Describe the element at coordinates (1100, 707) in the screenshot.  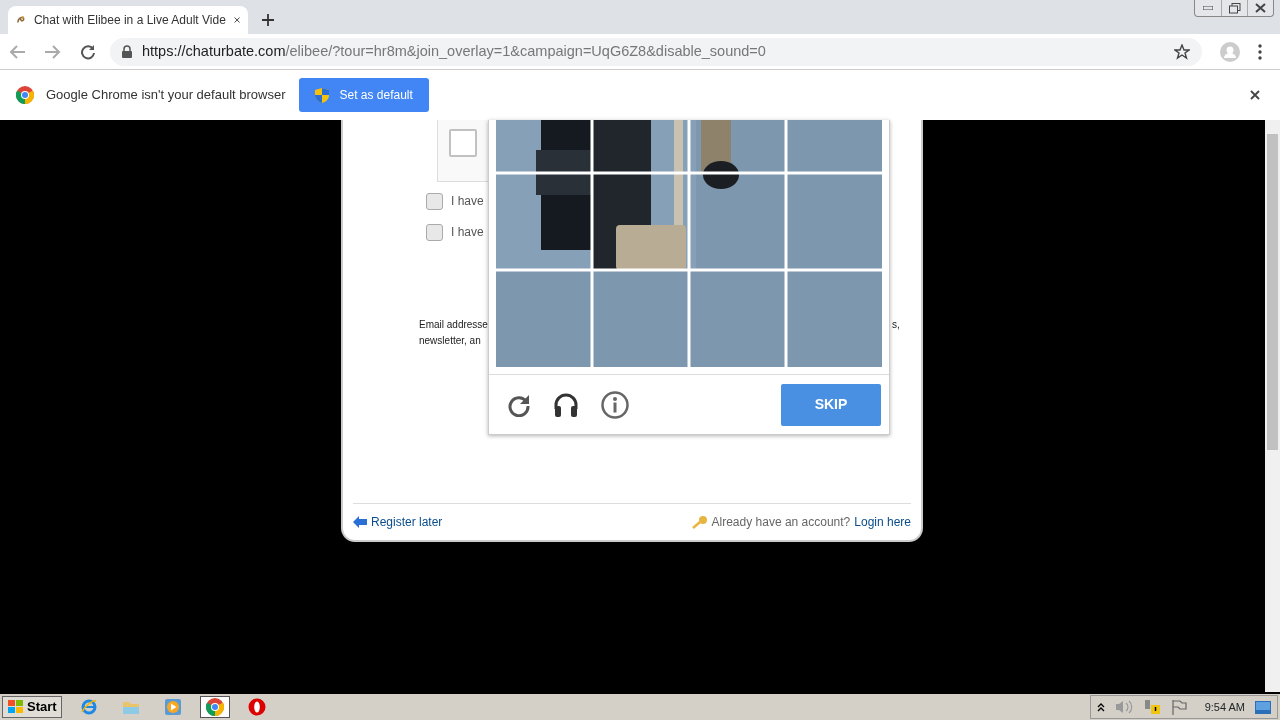
I see `caret-icon` at that location.